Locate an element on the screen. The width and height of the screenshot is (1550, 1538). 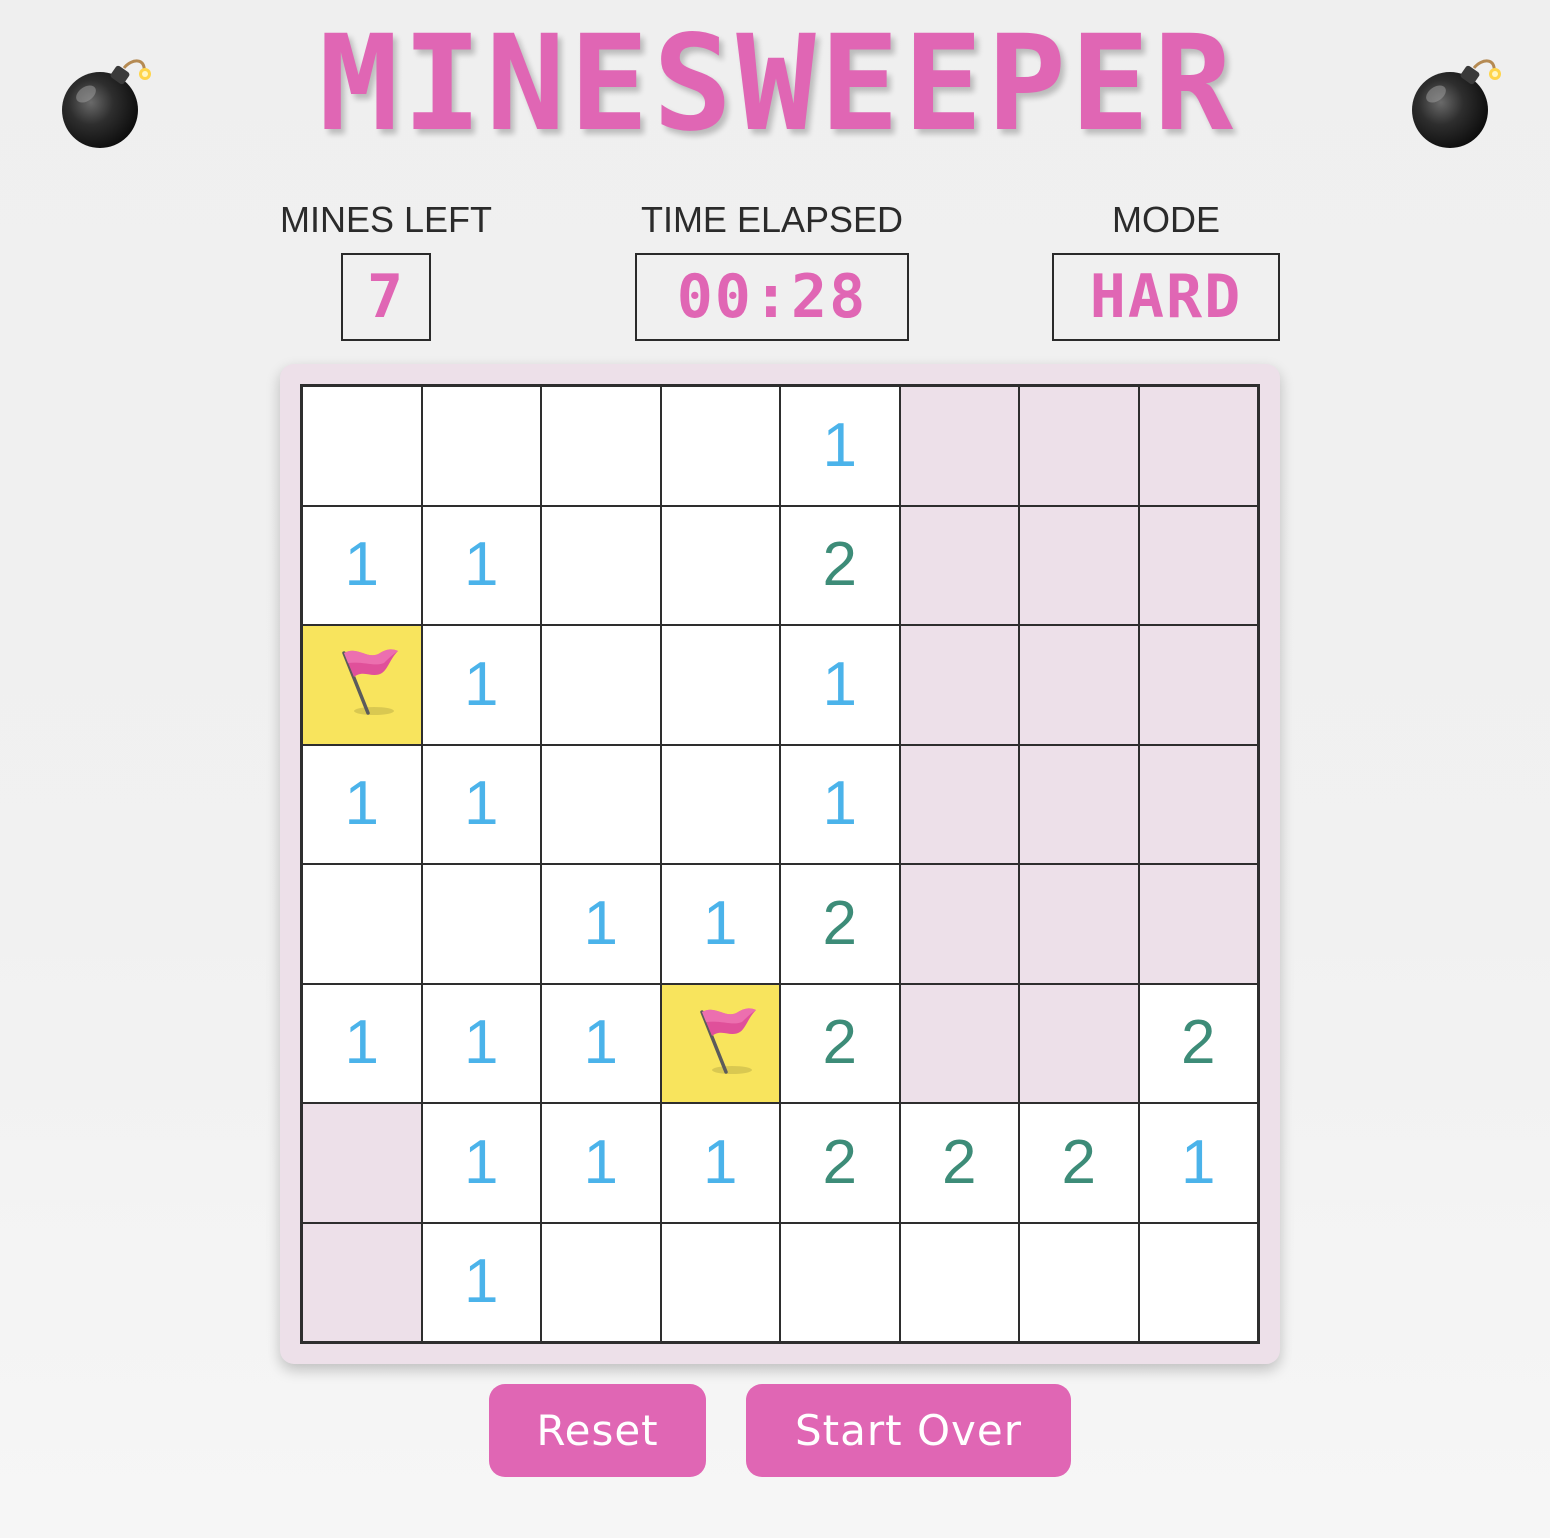
start-over-button: Start Over is located at coordinates (908, 1430).